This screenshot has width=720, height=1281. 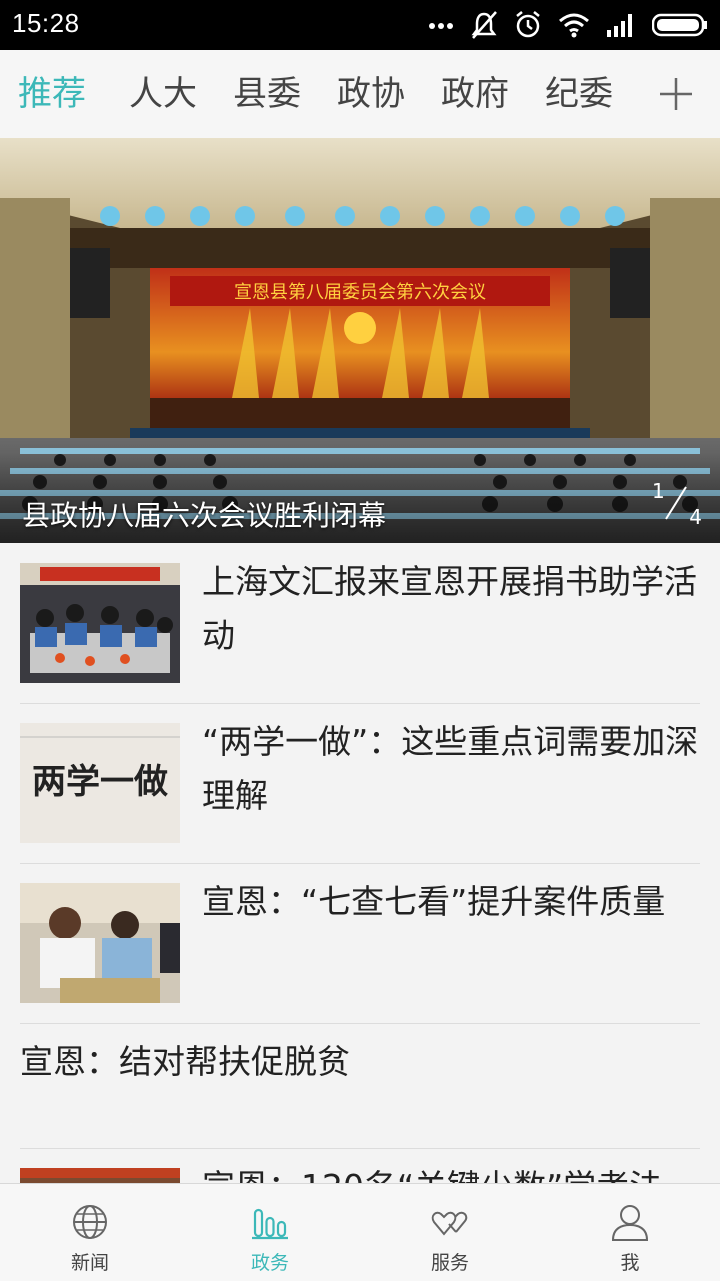 I want to click on news-item: 两学一做 “两学一做”：这些重点词需要加深理解, so click(x=360, y=783).